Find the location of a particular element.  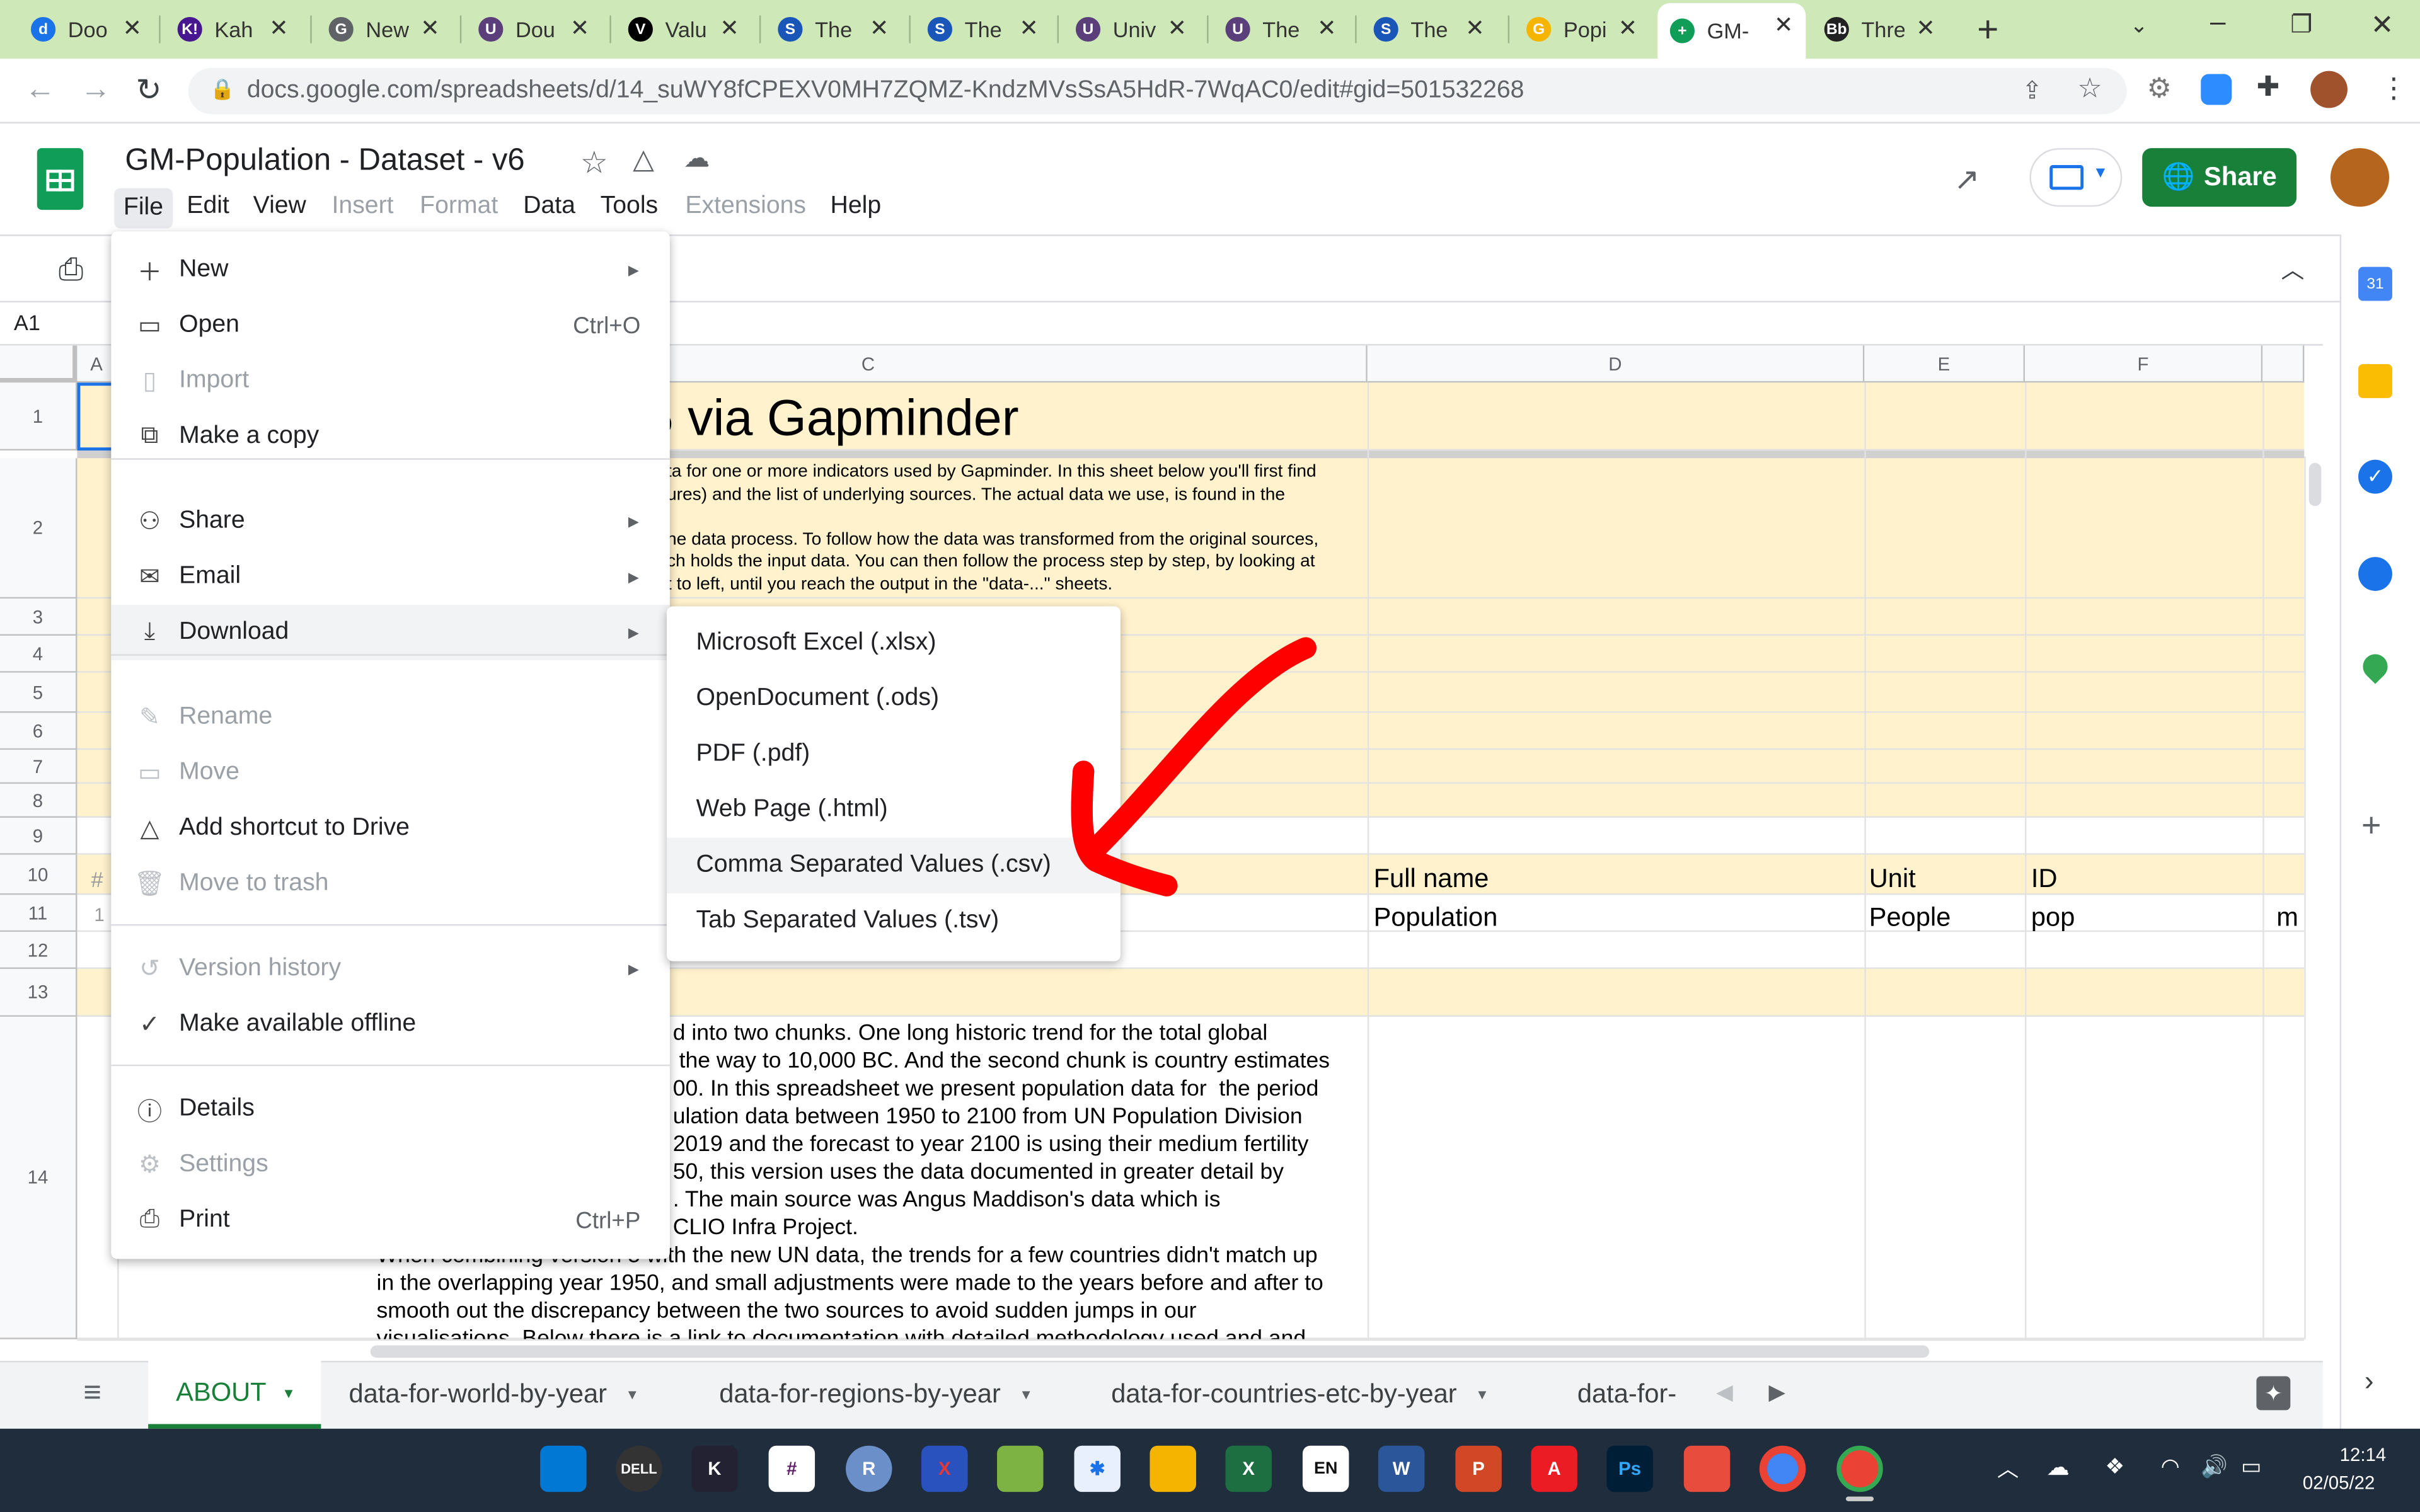

browser-tab: U Univ ✕ is located at coordinates (1131, 29).